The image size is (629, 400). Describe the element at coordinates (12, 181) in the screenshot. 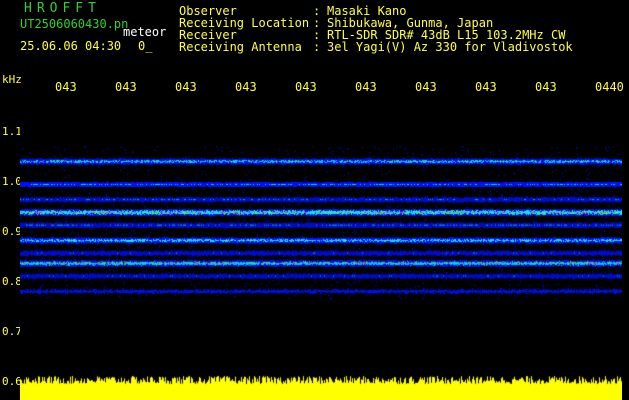

I see `y-tick: 1.0` at that location.